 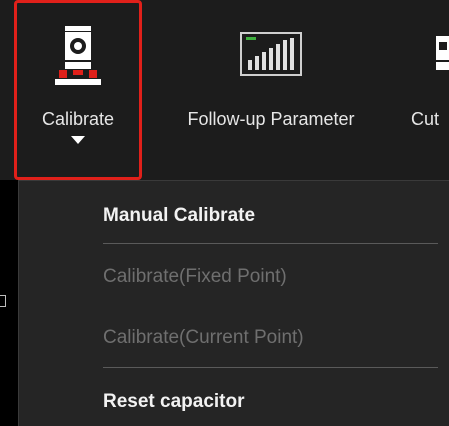 I want to click on calibrate-button: Calibrate, so click(x=78, y=90).